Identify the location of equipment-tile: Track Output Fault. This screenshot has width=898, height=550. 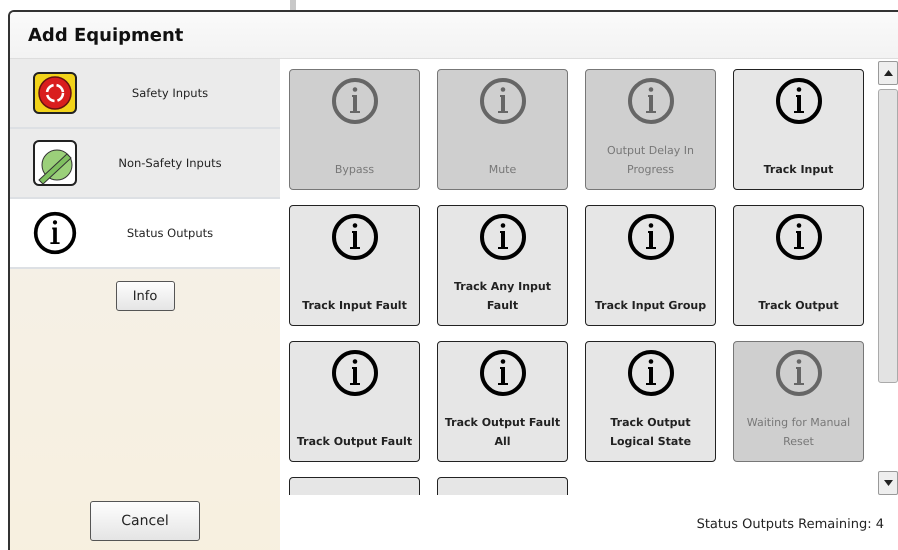
(354, 401).